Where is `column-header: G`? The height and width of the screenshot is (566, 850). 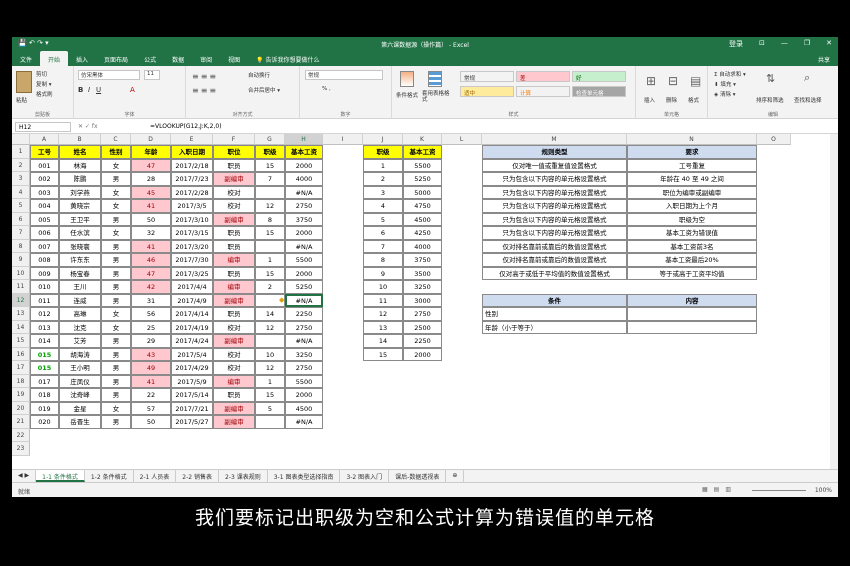
column-header: G is located at coordinates (270, 139).